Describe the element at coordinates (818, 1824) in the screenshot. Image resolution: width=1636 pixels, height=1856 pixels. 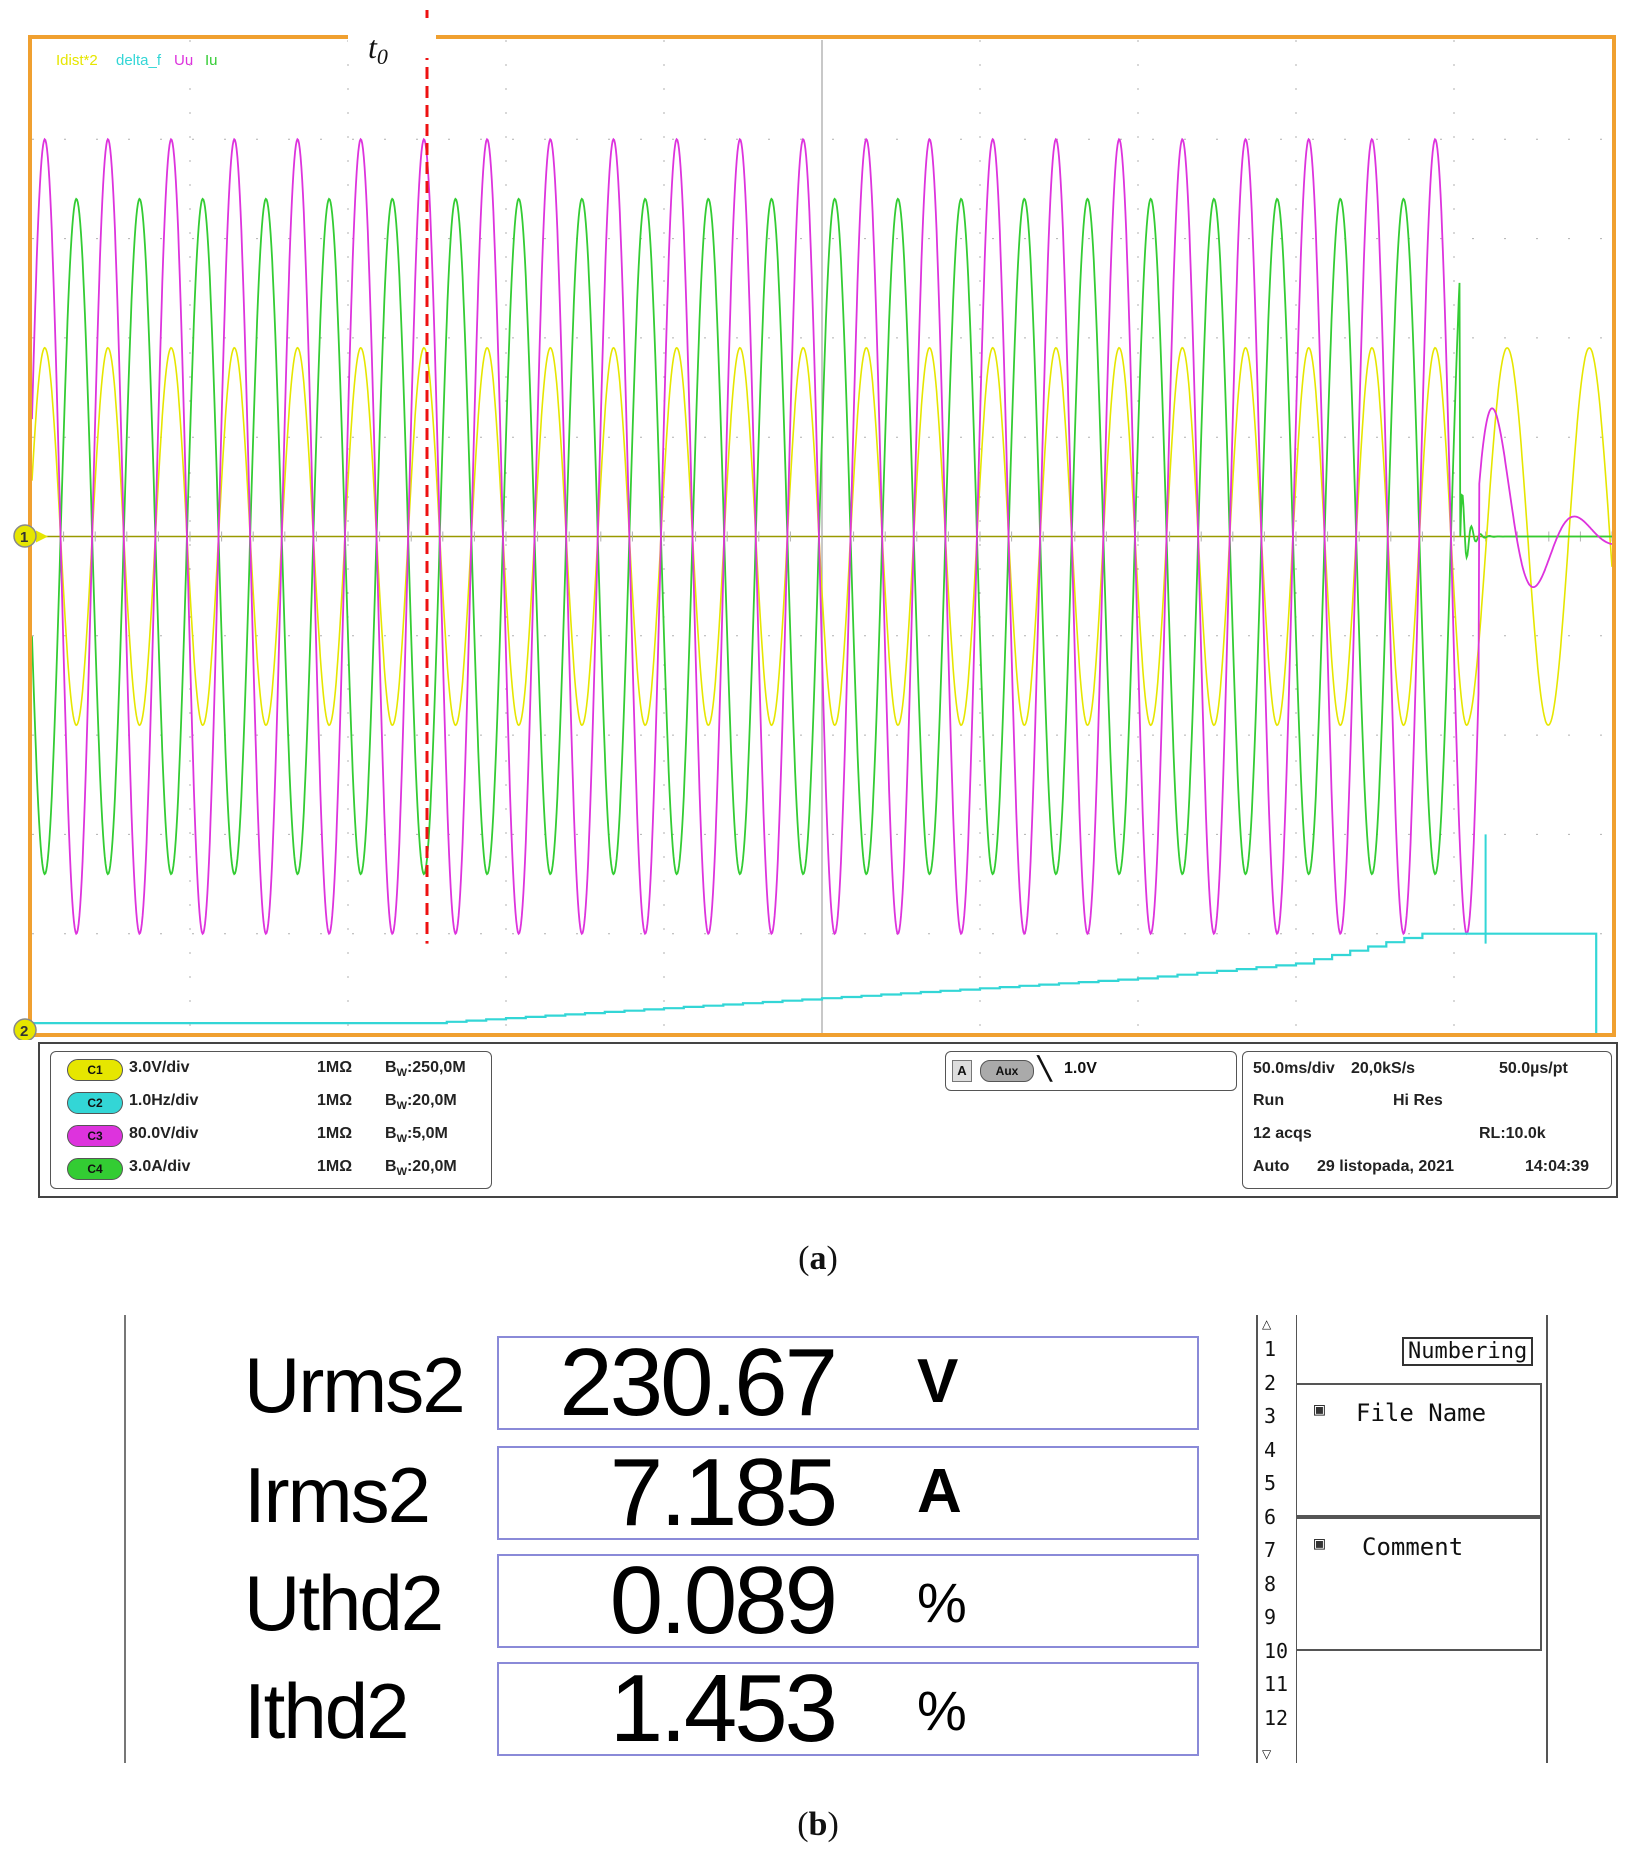
I see `caption-b: (b)` at that location.